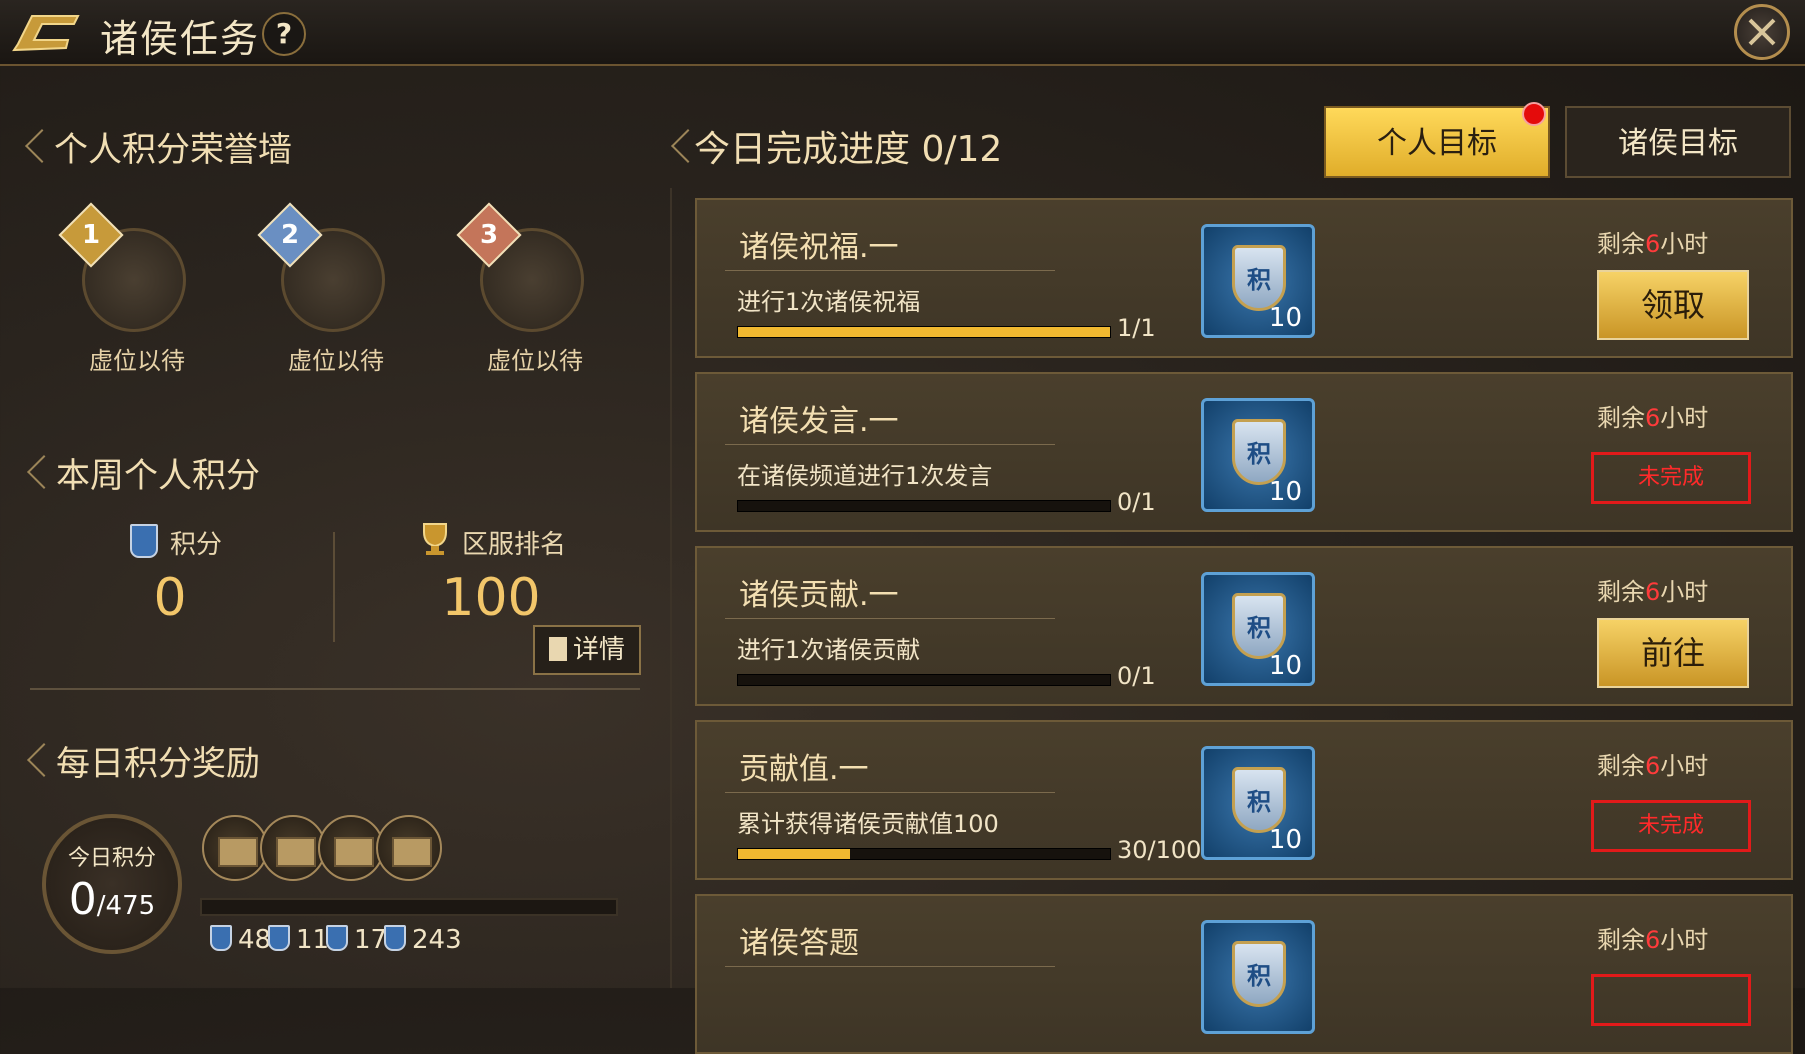 The image size is (1805, 1054). I want to click on stat-divider, so click(334, 587).